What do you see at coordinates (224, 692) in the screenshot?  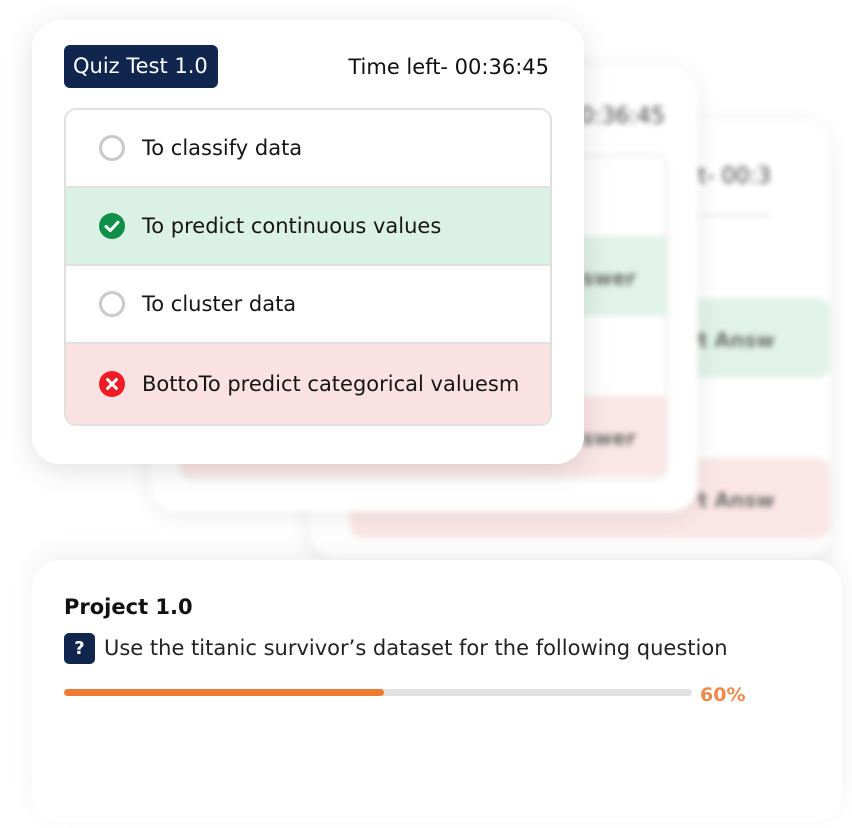 I see `progress-bar-fill` at bounding box center [224, 692].